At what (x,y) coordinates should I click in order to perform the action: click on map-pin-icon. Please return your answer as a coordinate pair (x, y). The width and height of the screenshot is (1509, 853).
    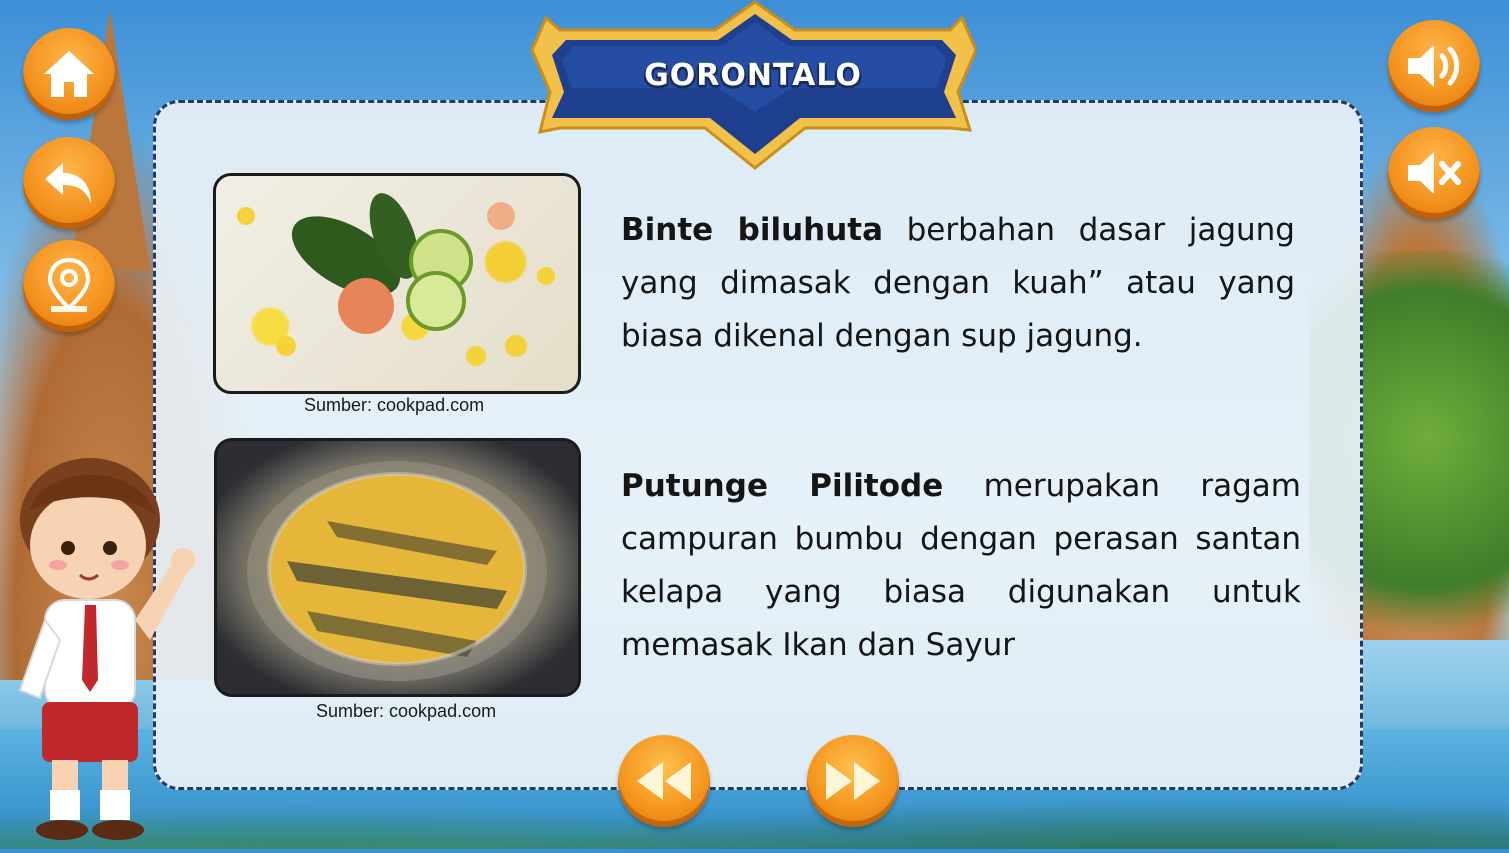
    Looking at the image, I should click on (69, 284).